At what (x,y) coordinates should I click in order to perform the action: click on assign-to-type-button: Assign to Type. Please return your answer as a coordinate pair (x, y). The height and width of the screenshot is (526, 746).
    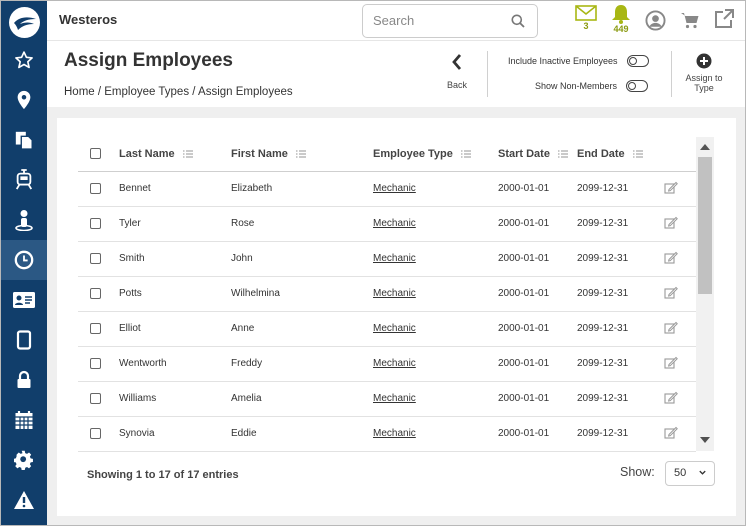
    Looking at the image, I should click on (704, 73).